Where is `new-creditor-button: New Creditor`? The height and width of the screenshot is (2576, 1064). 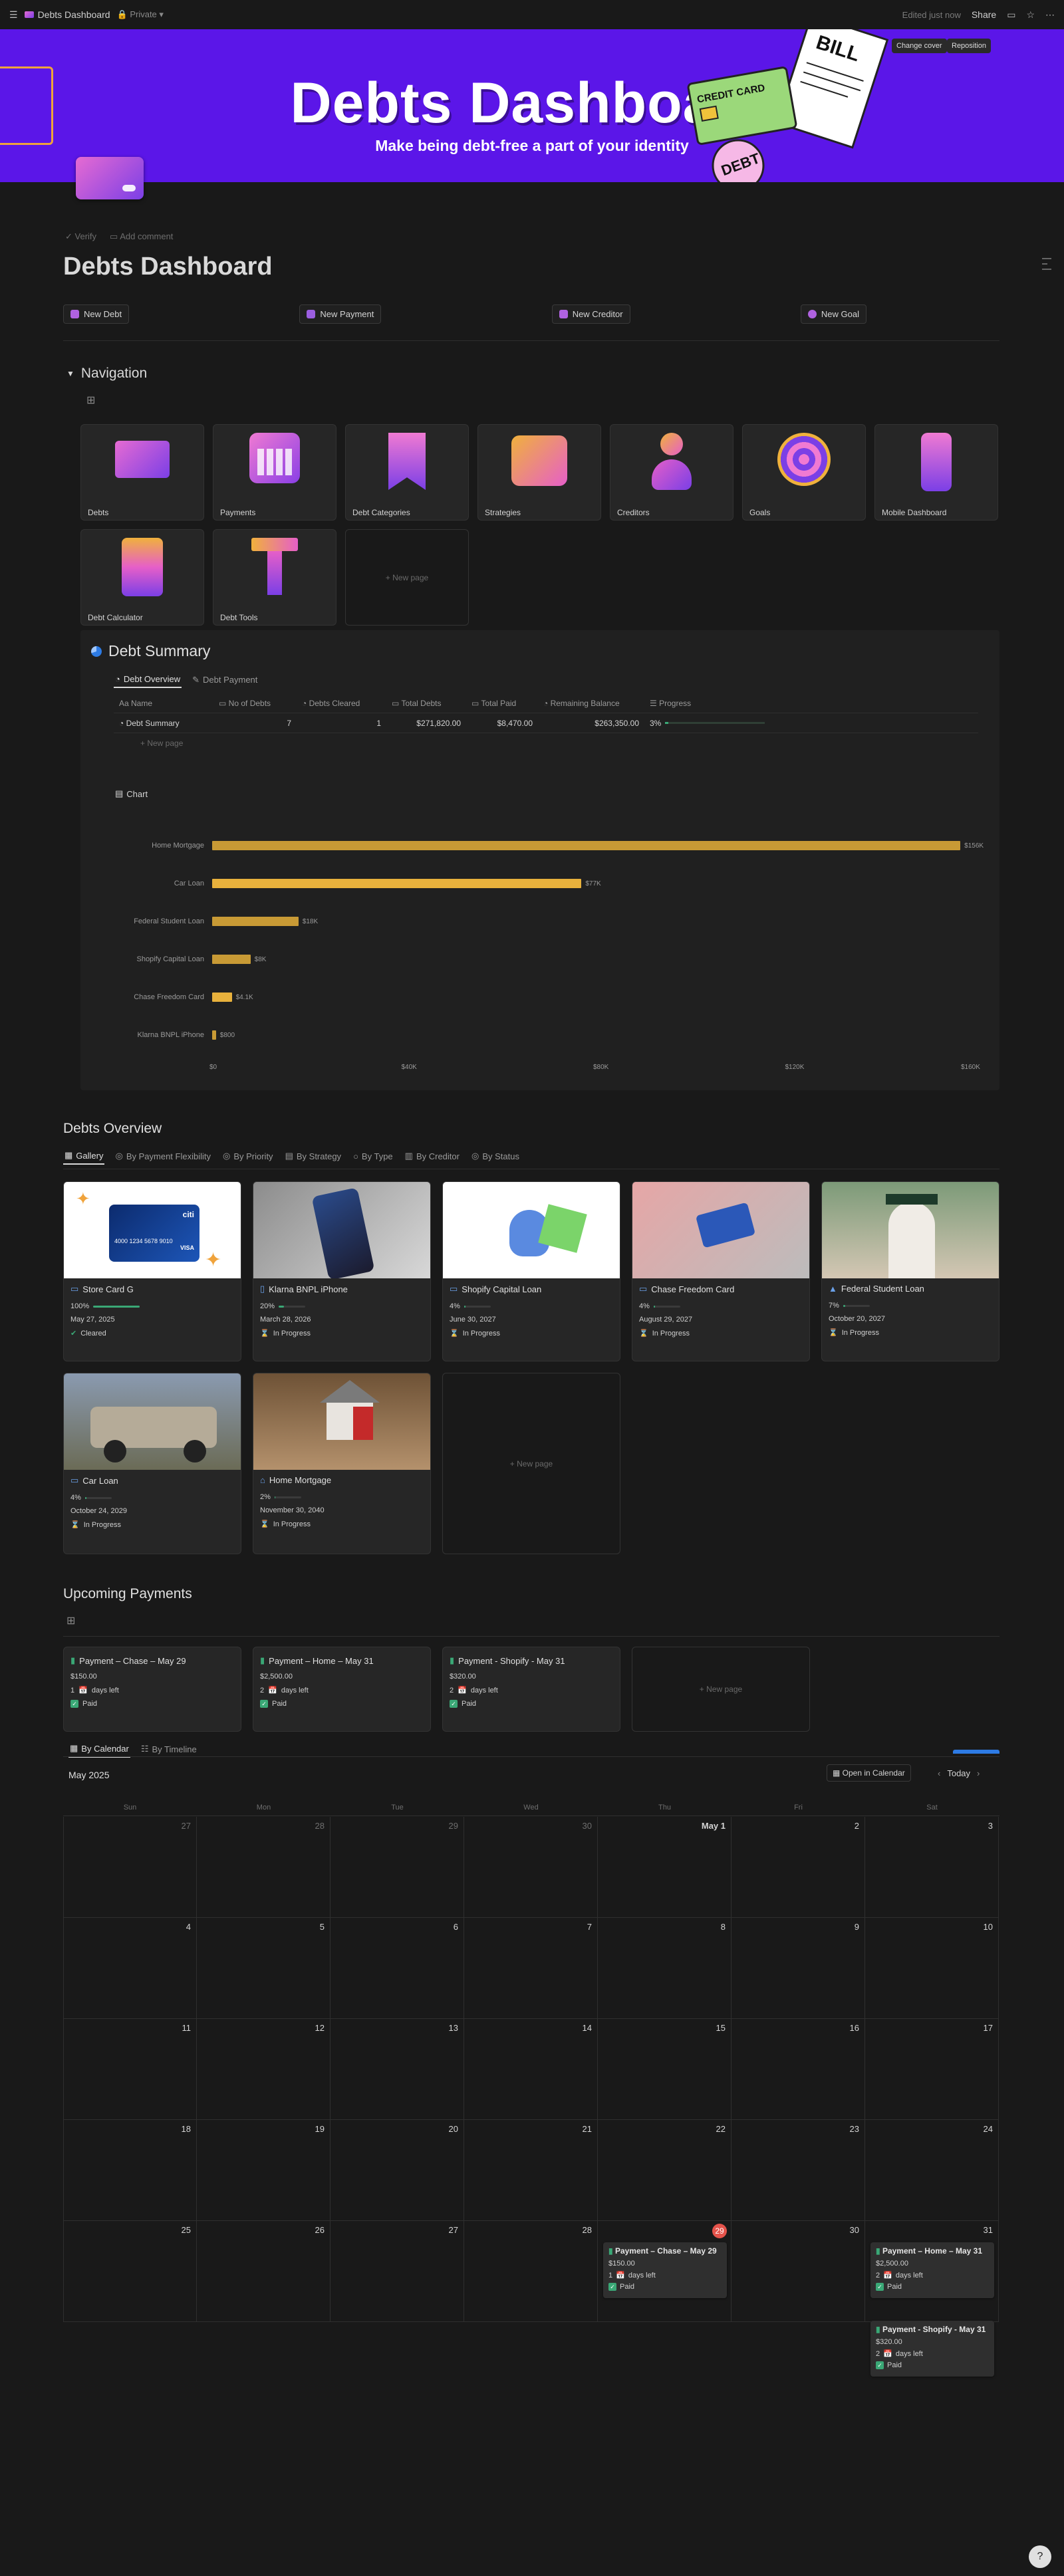 new-creditor-button: New Creditor is located at coordinates (590, 314).